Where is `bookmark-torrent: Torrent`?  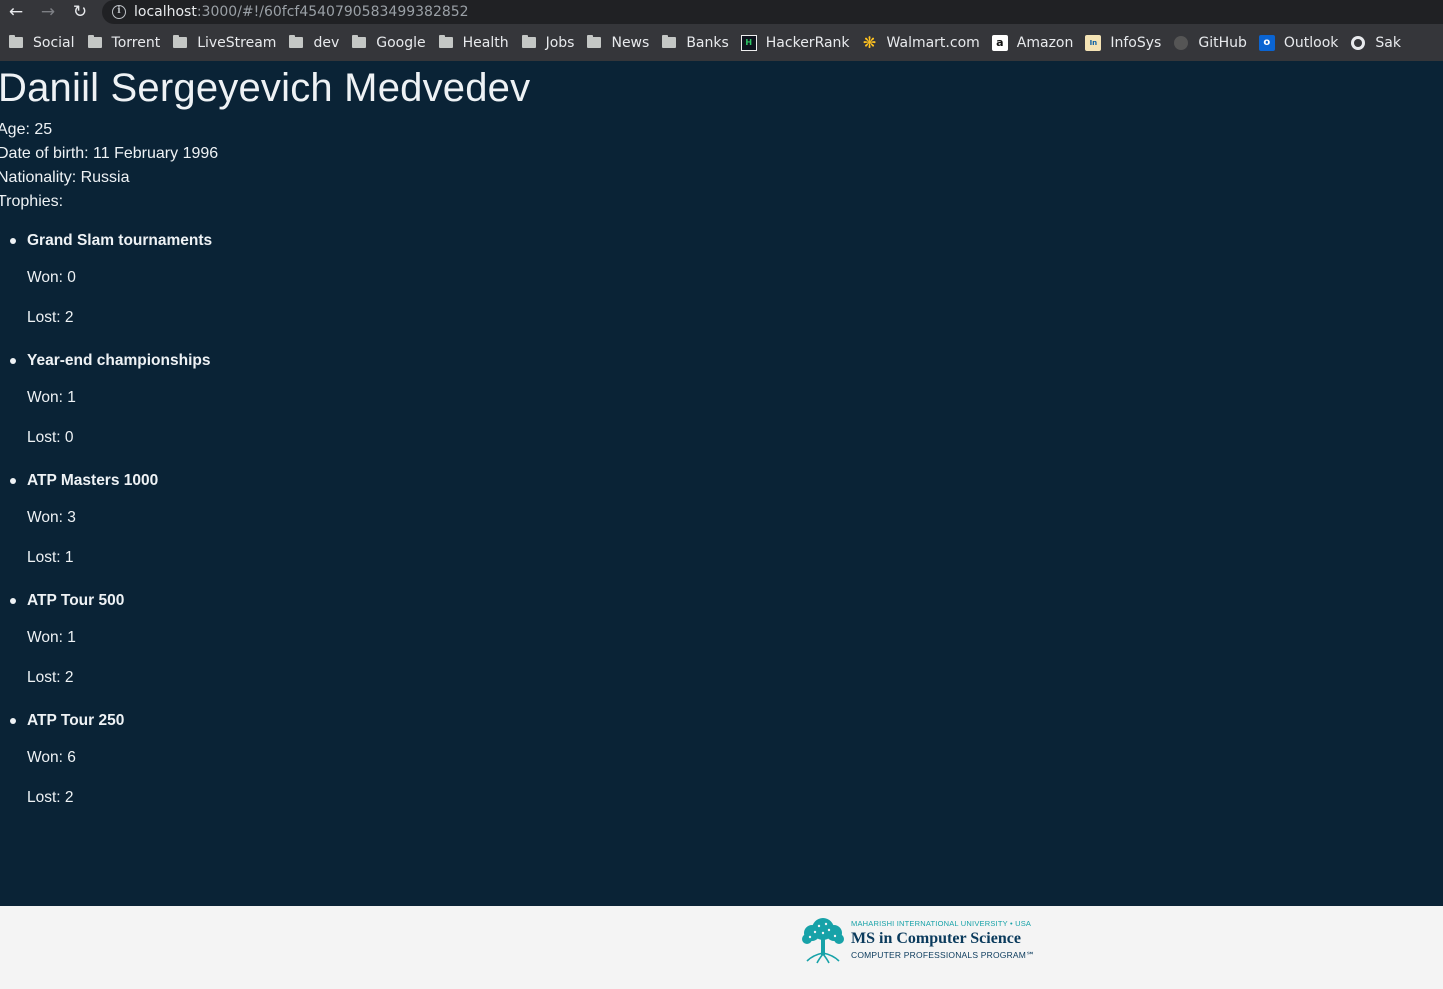 bookmark-torrent: Torrent is located at coordinates (128, 43).